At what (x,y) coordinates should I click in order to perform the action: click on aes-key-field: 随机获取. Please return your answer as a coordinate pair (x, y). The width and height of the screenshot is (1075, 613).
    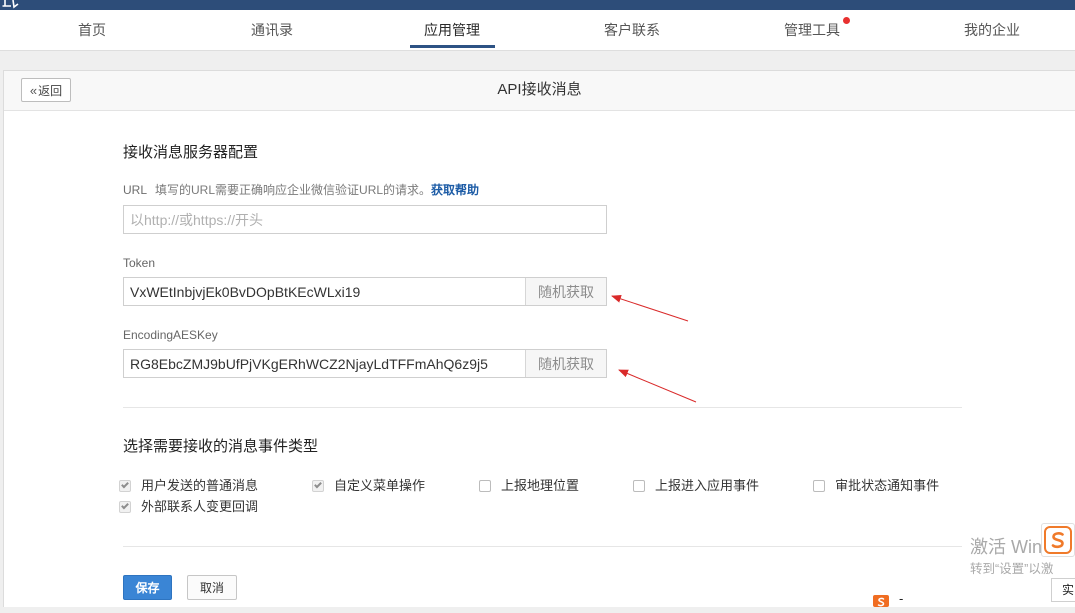
    Looking at the image, I should click on (365, 363).